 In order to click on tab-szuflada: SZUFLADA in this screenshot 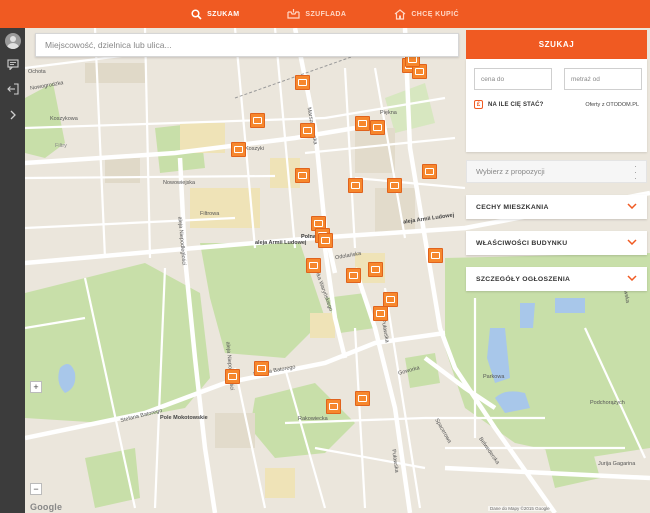, I will do `click(316, 14)`.